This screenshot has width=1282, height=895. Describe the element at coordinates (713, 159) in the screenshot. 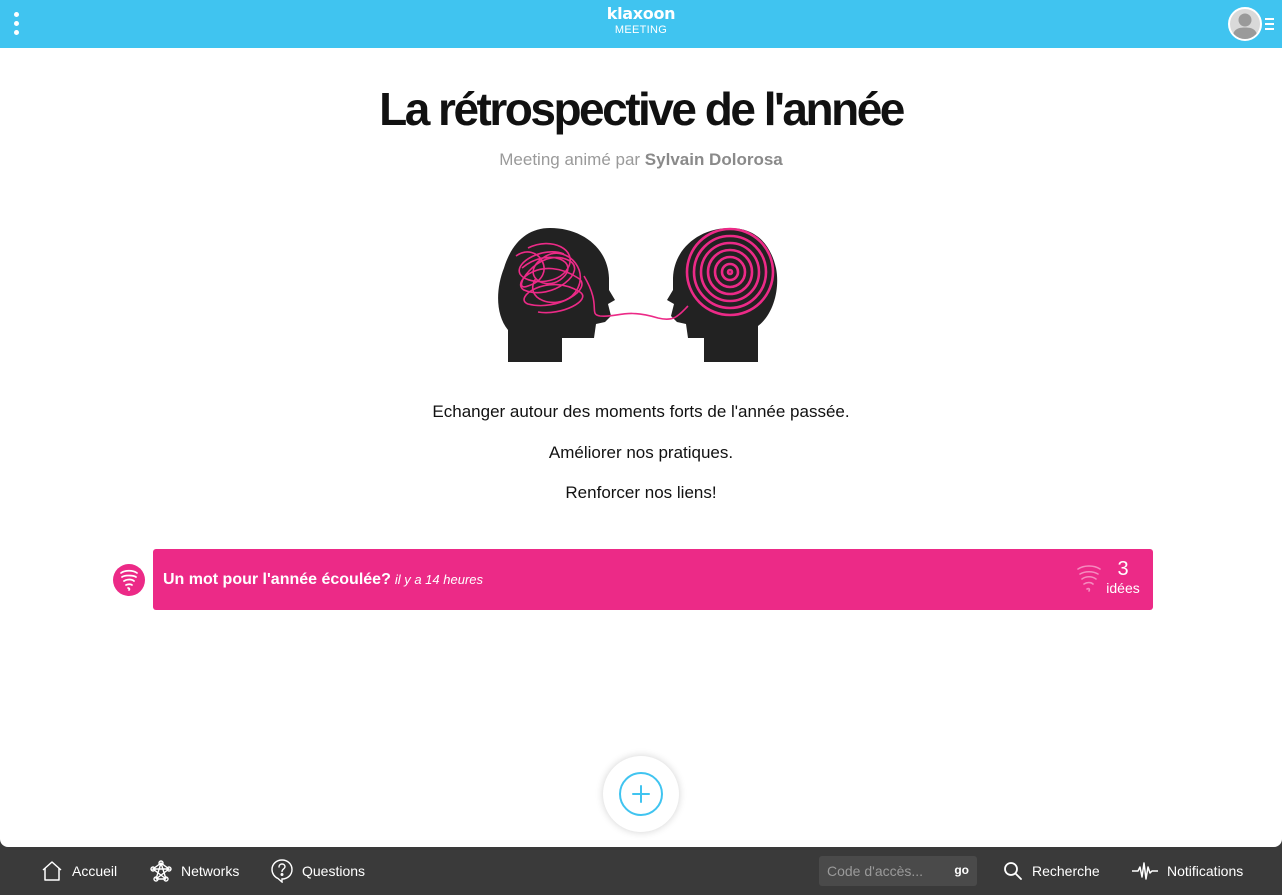

I see `host-name: Sylvain Dolorosa` at that location.